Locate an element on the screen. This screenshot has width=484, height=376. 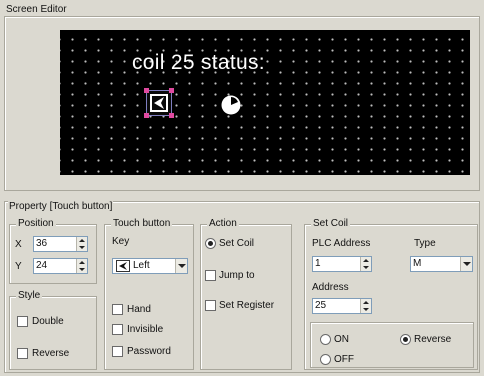
key-dropdown-button is located at coordinates (181, 266).